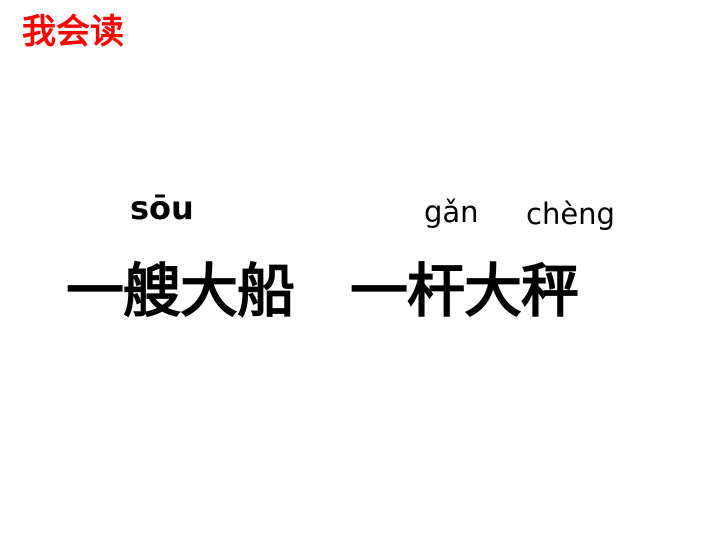 This screenshot has width=720, height=540. I want to click on slide-heading: 我会读, so click(73, 32).